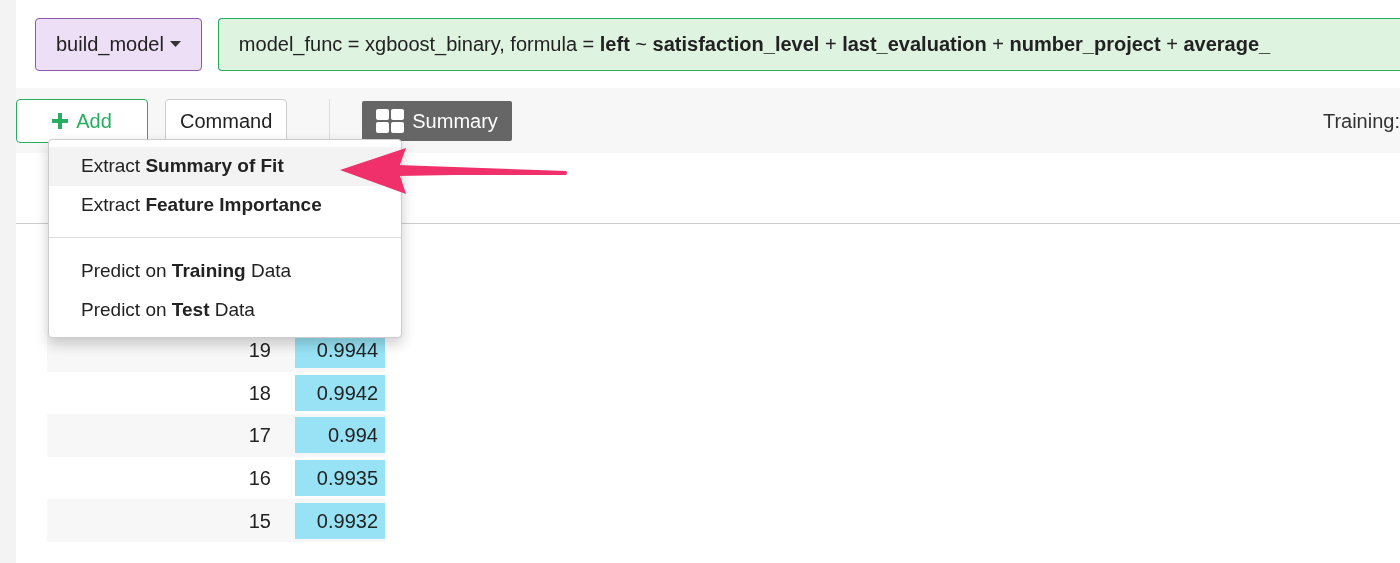 The height and width of the screenshot is (563, 1400). What do you see at coordinates (175, 44) in the screenshot?
I see `caret-icon` at bounding box center [175, 44].